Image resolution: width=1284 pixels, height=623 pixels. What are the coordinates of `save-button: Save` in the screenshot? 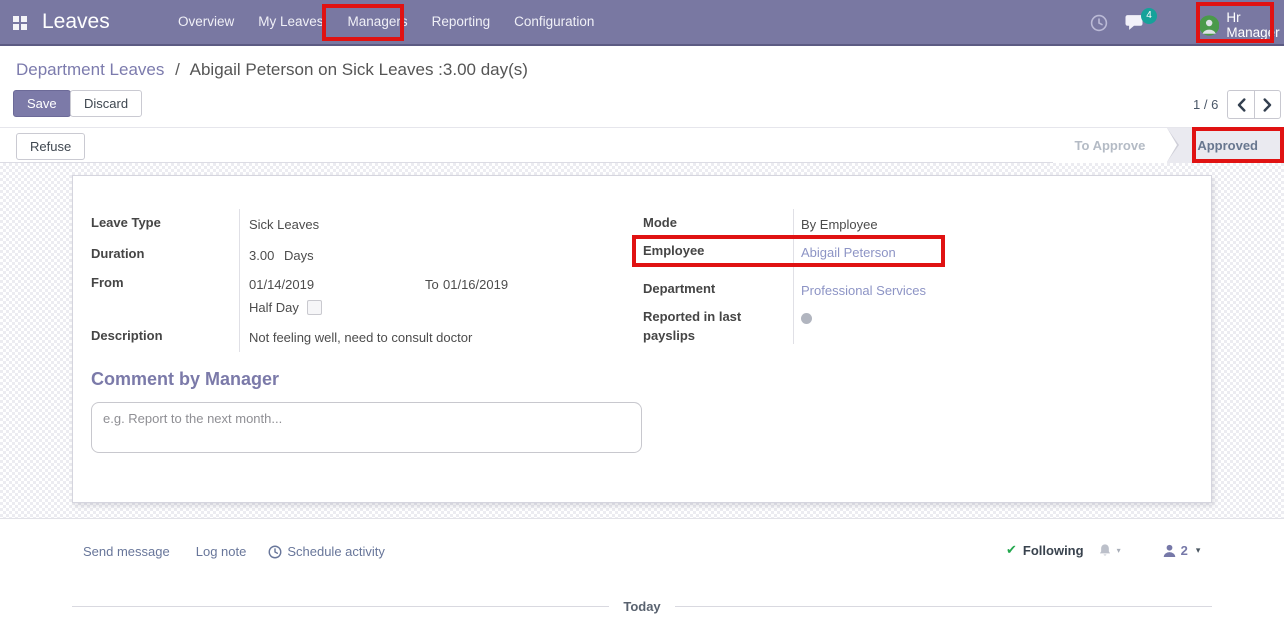 It's located at (42, 103).